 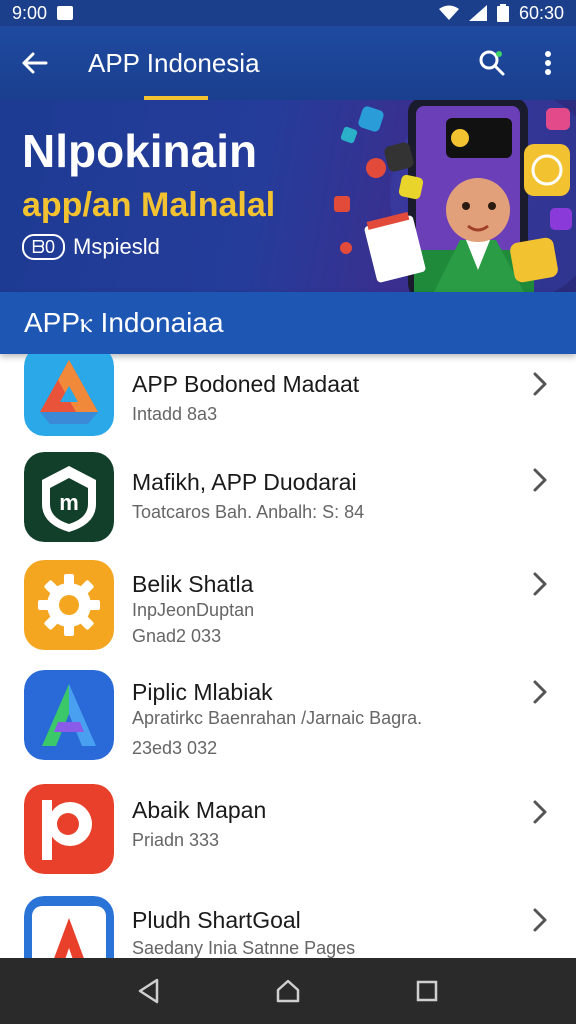 I want to click on banner-illustration, so click(x=455, y=196).